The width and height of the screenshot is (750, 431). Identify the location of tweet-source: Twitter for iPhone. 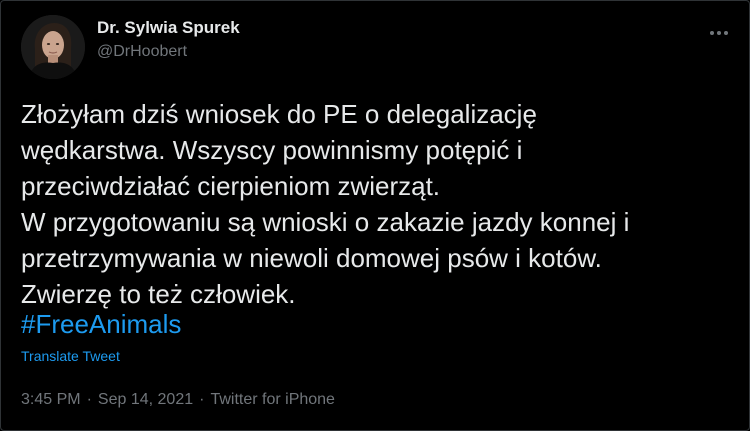
(272, 400).